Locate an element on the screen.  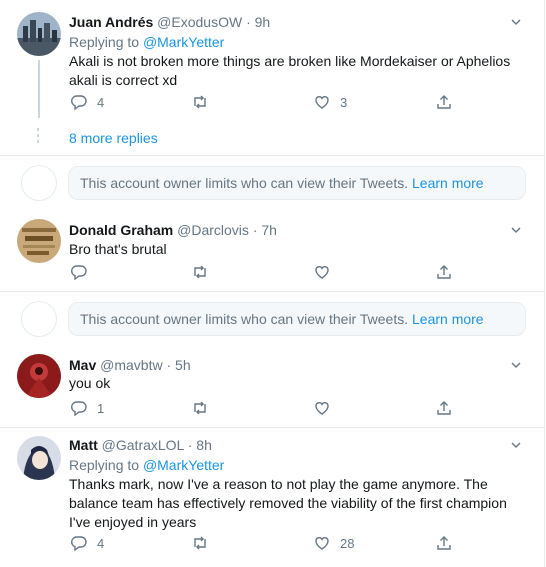
handle: @ExodusOW is located at coordinates (199, 22).